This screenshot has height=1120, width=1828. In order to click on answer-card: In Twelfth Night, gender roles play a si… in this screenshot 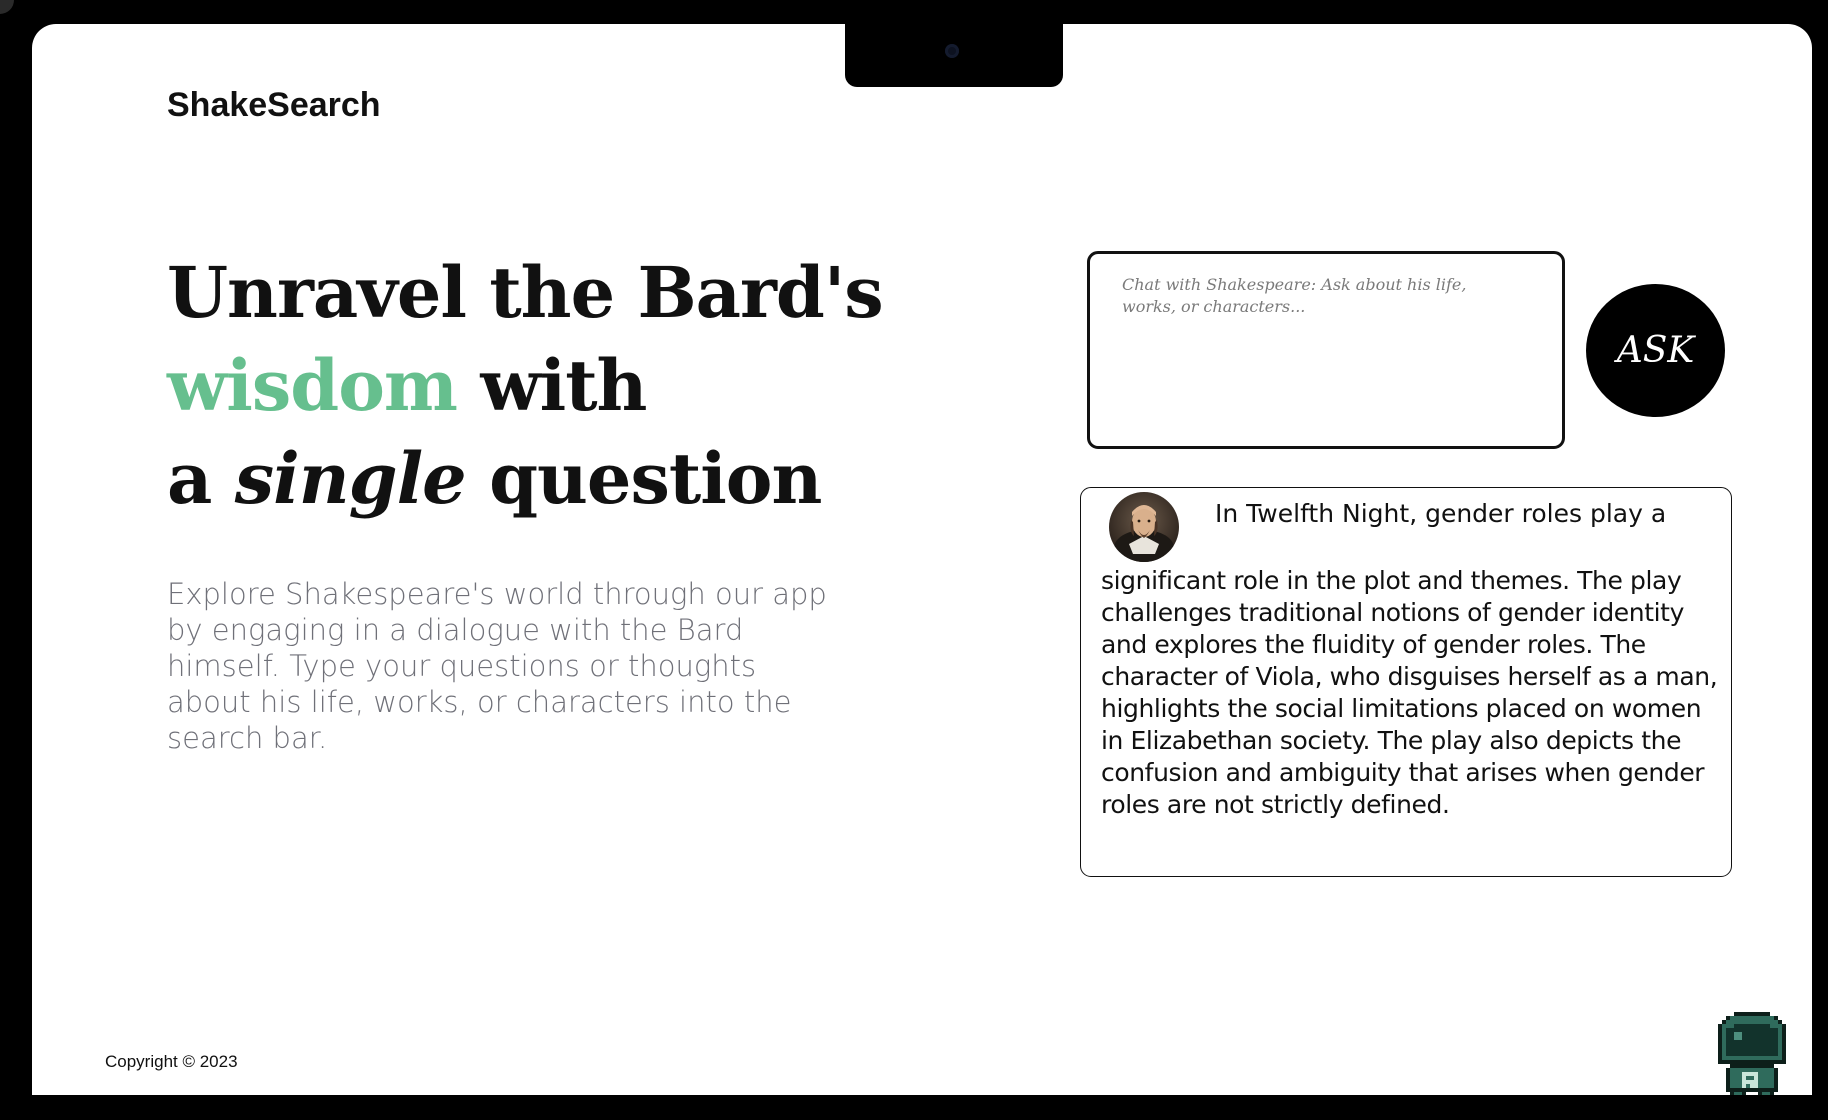, I will do `click(1406, 682)`.